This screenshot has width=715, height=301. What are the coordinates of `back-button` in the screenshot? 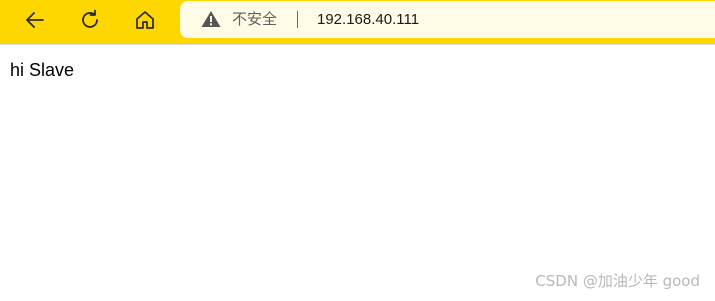 It's located at (35, 20).